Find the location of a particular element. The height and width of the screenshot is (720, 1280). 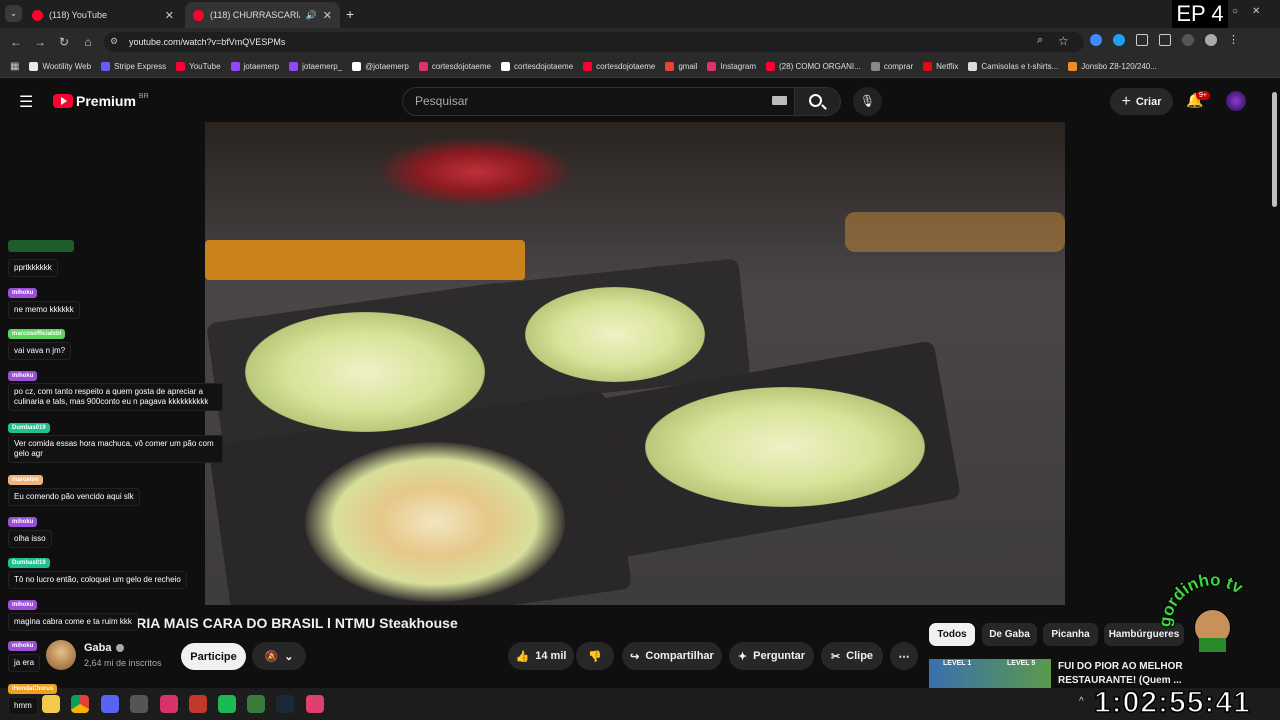

bookmark-item: Stripe Express is located at coordinates (133, 66).